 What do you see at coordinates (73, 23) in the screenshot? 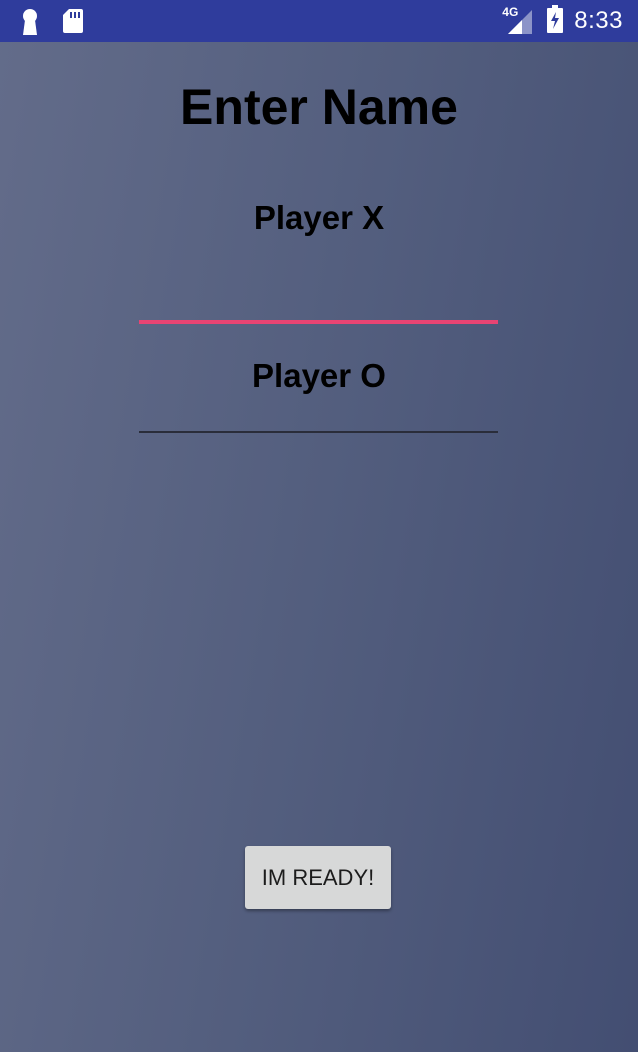
I see `sd-card-icon` at bounding box center [73, 23].